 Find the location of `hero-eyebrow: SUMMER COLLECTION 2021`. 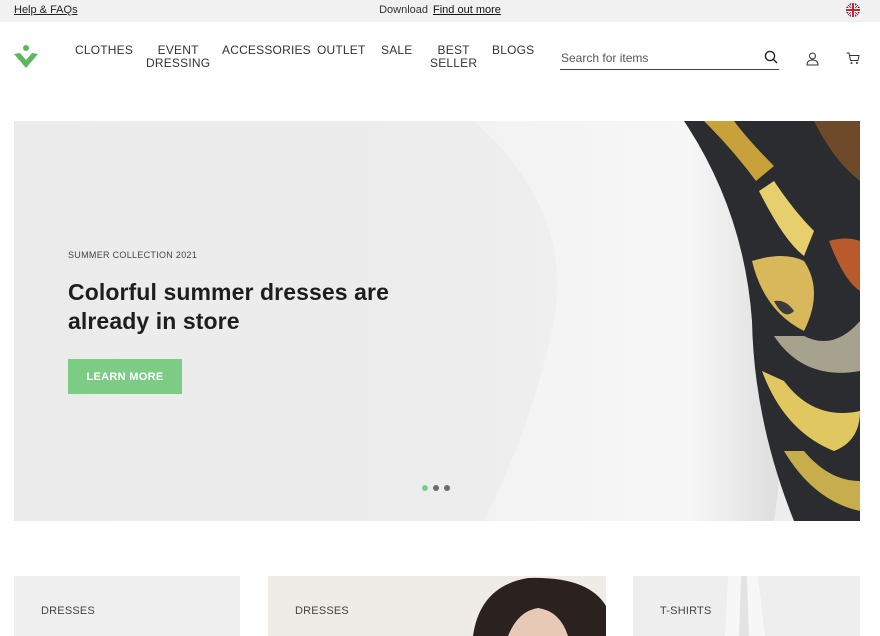

hero-eyebrow: SUMMER COLLECTION 2021 is located at coordinates (133, 255).